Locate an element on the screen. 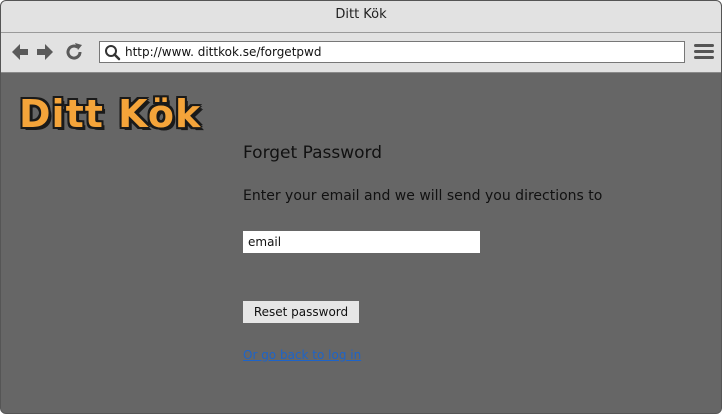 Image resolution: width=722 pixels, height=414 pixels. back-to-login-link: Or go back to log in is located at coordinates (302, 355).